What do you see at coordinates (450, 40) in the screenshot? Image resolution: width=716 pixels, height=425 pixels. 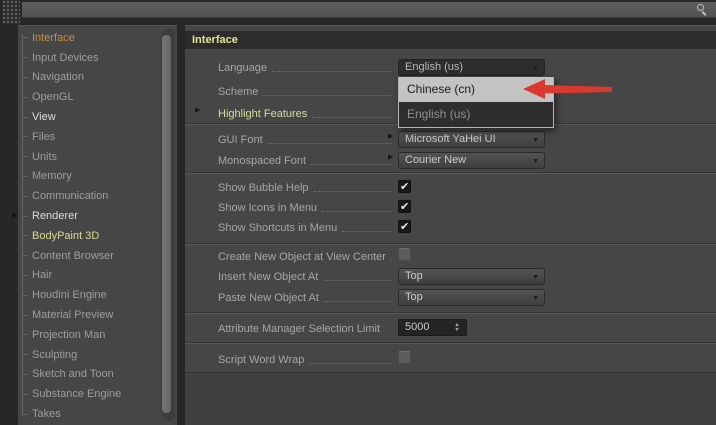 I see `page-title: Interface` at bounding box center [450, 40].